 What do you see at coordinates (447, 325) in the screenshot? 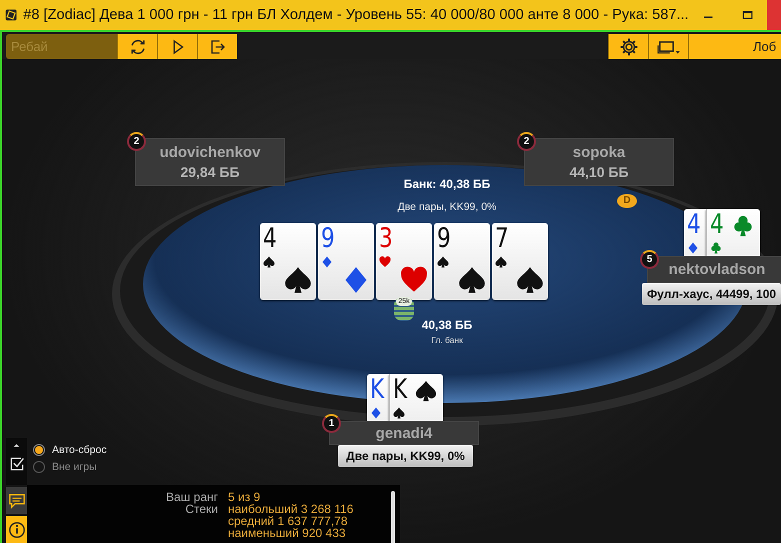
I see `pot-amount: 40,38 ББ` at bounding box center [447, 325].